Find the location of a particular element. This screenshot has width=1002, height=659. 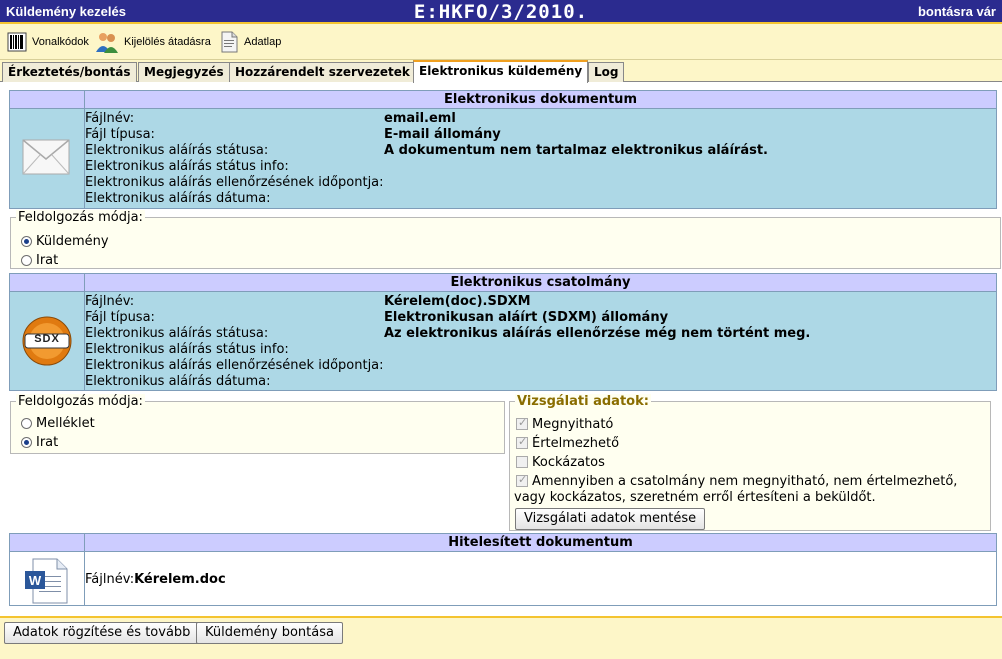

document-icon is located at coordinates (229, 42).